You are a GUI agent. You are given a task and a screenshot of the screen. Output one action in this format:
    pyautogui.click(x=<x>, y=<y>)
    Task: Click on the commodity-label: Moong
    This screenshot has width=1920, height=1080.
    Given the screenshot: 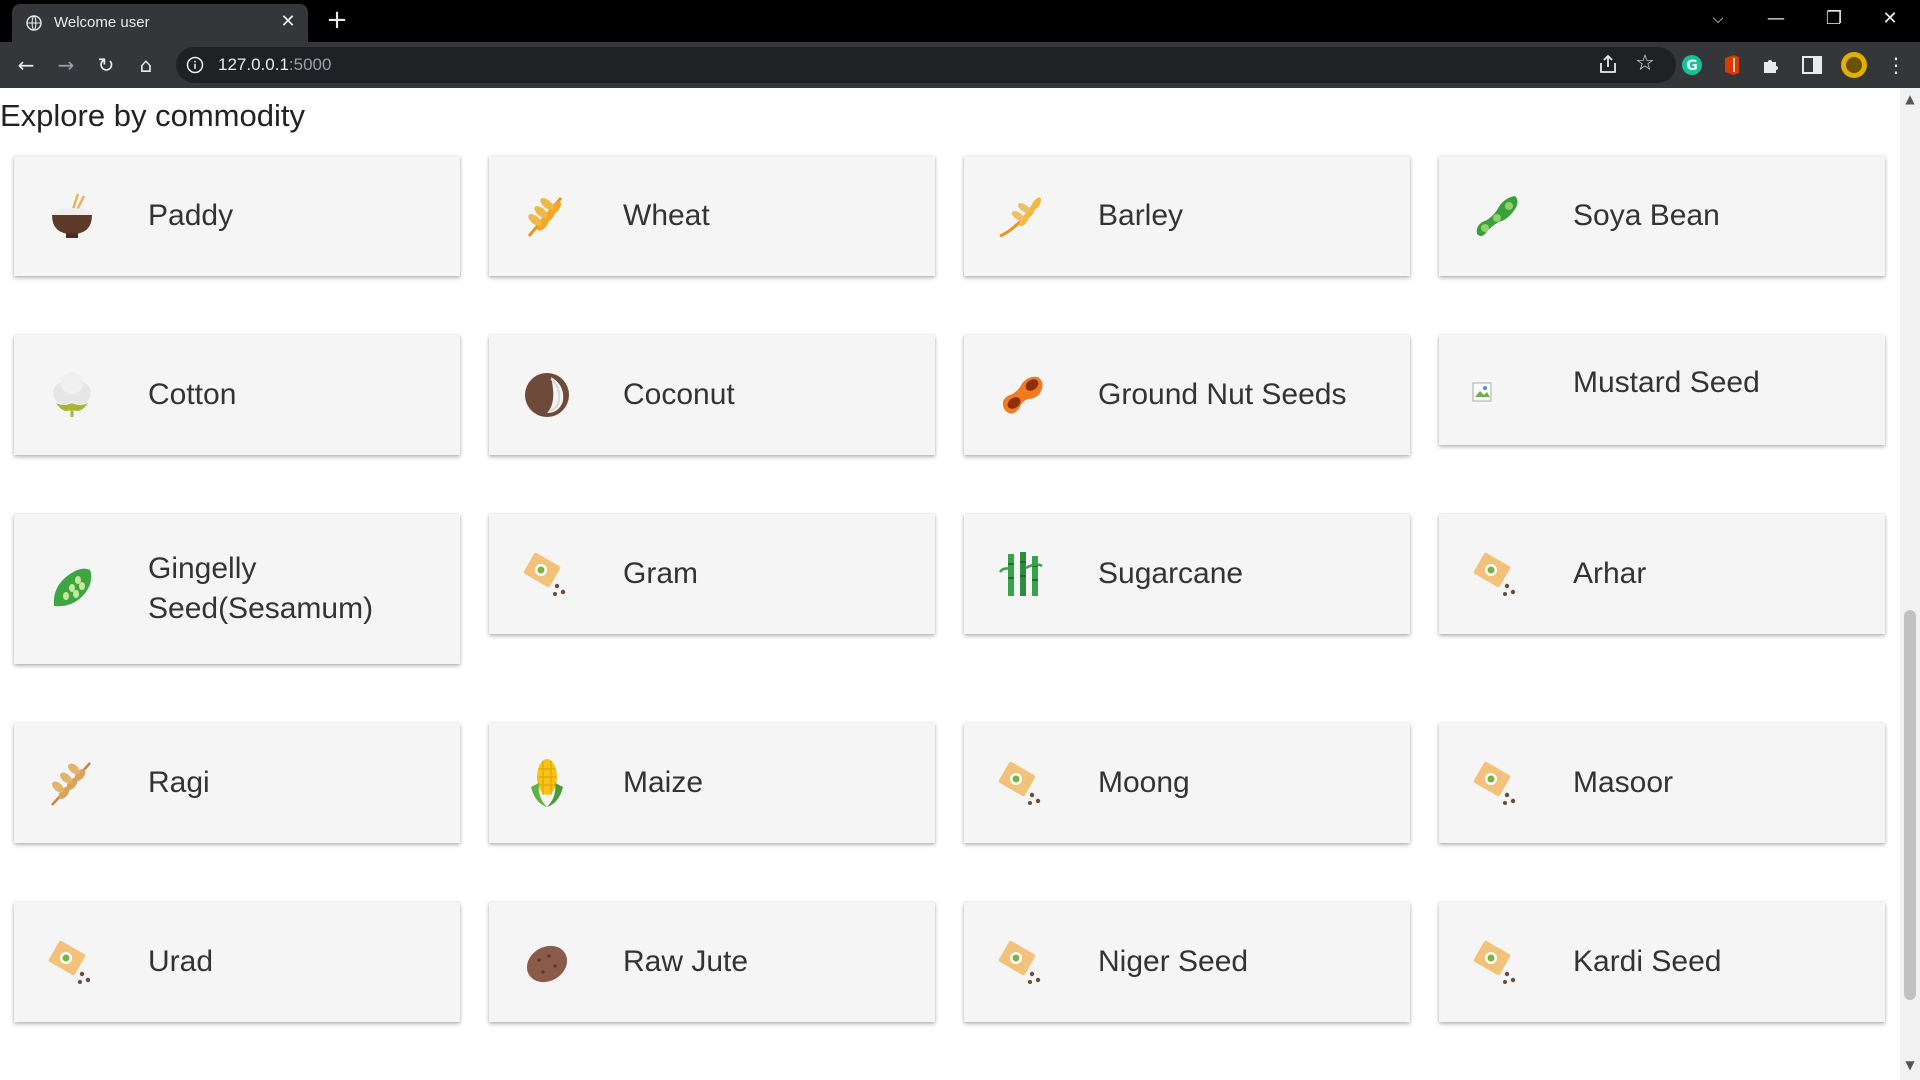 What is the action you would take?
    pyautogui.click(x=1144, y=782)
    